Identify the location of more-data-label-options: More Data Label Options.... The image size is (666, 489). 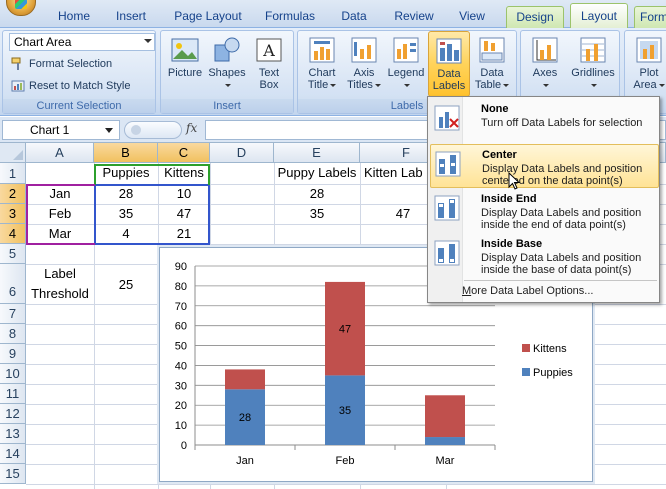
(527, 291).